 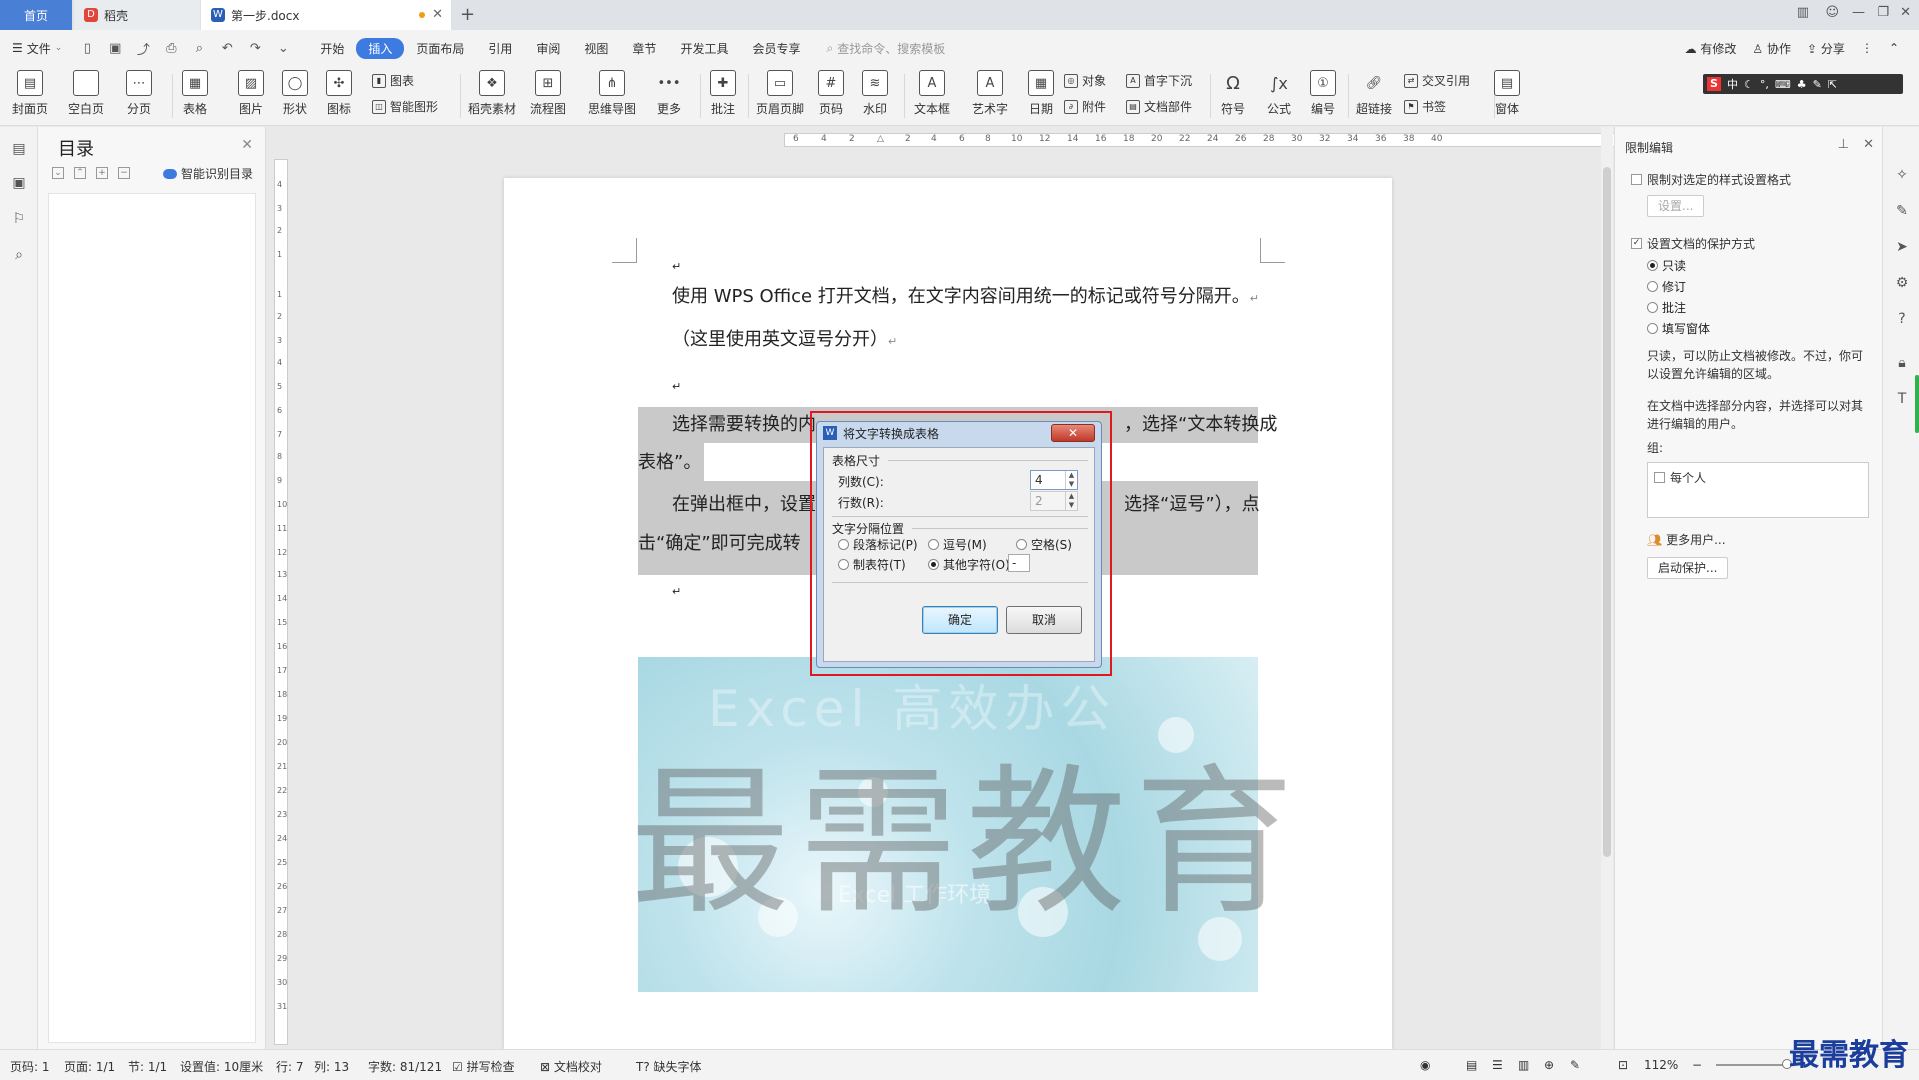 I want to click on numbering-button: ① 编号, so click(x=1323, y=93).